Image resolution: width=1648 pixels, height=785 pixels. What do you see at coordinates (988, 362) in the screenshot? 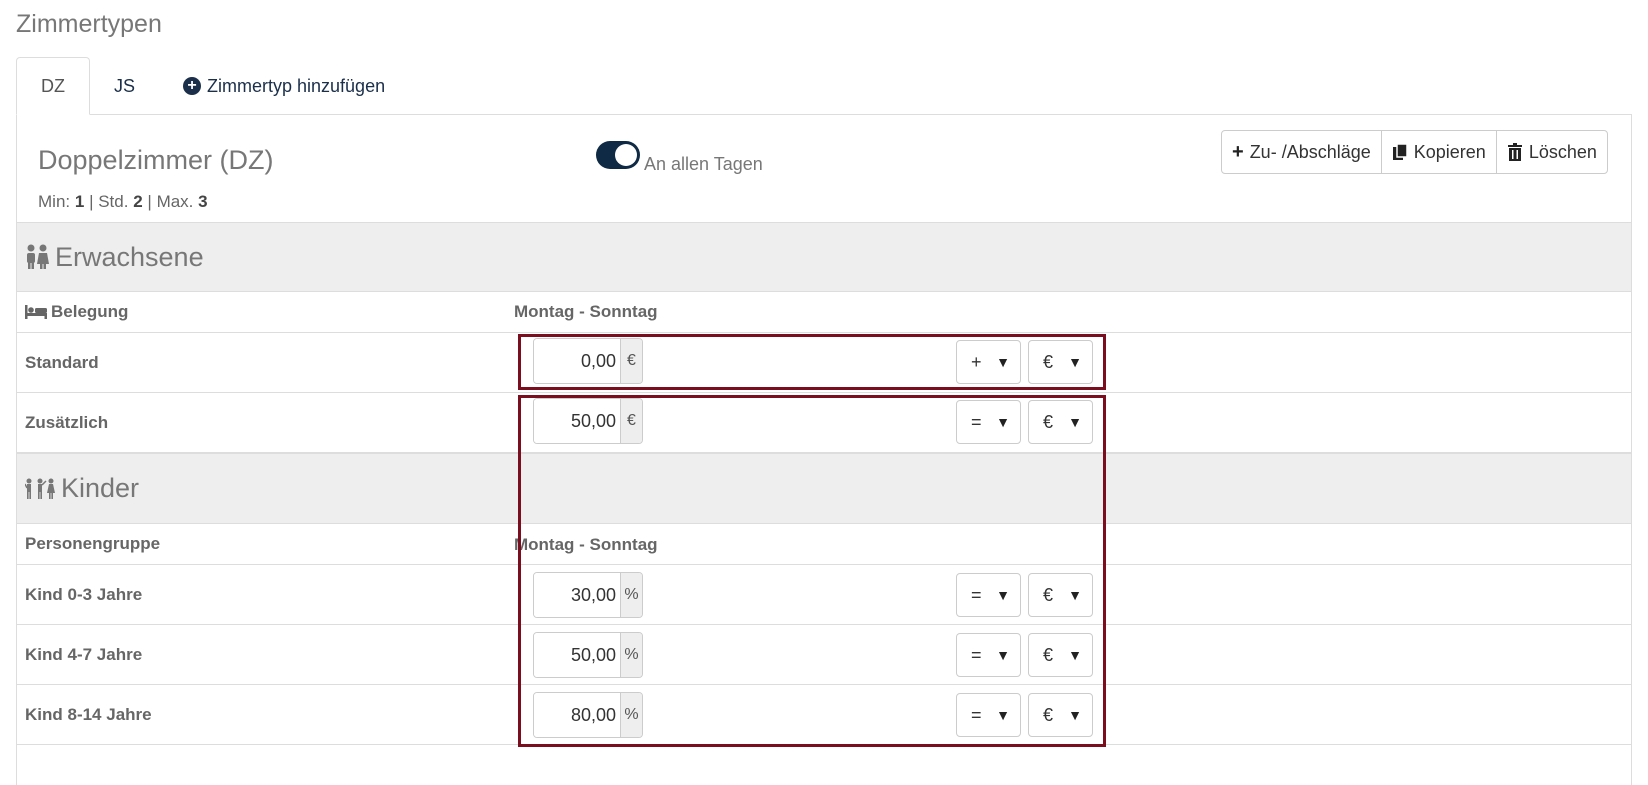
I see `operator-select: + ▼` at bounding box center [988, 362].